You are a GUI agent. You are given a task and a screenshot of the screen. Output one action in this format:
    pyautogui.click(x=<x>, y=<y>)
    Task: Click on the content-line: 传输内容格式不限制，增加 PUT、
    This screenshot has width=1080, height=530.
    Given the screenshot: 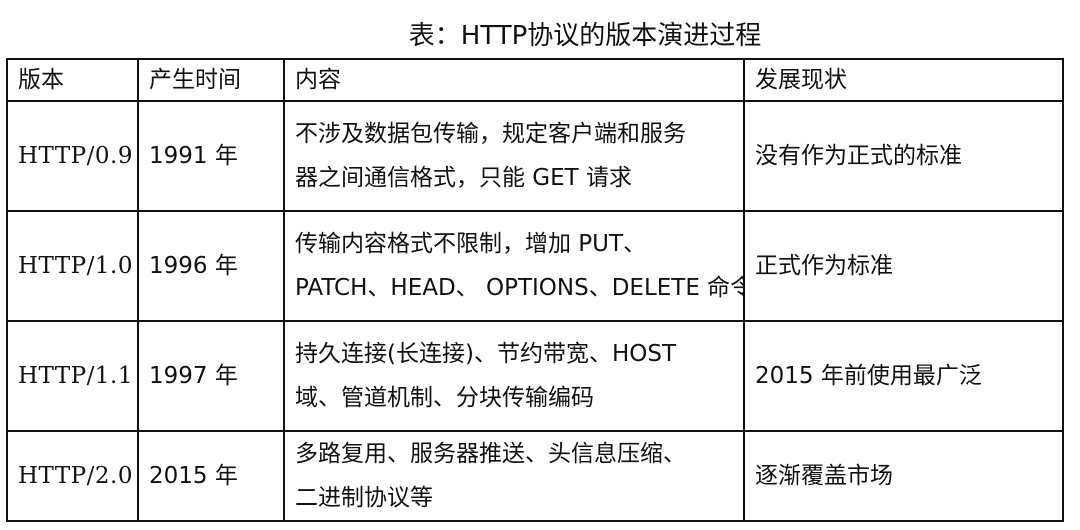 What is the action you would take?
    pyautogui.click(x=471, y=244)
    